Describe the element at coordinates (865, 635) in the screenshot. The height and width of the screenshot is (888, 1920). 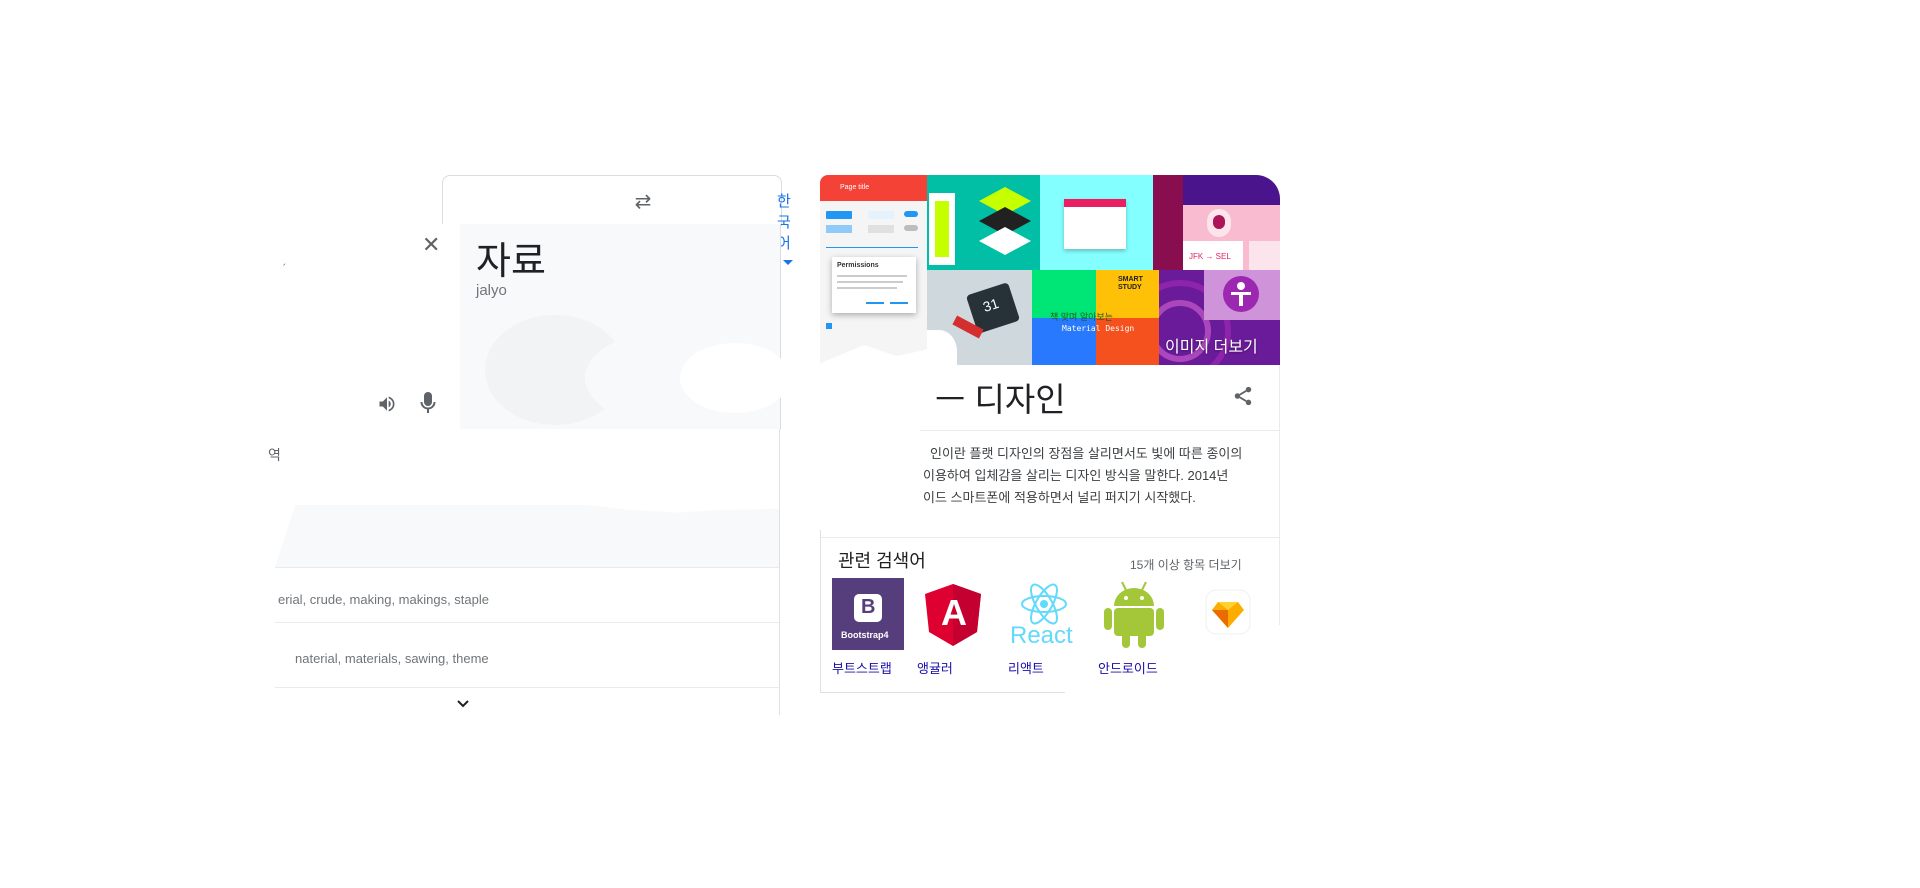
I see `bootstrap-caption: Bootstrap4` at that location.